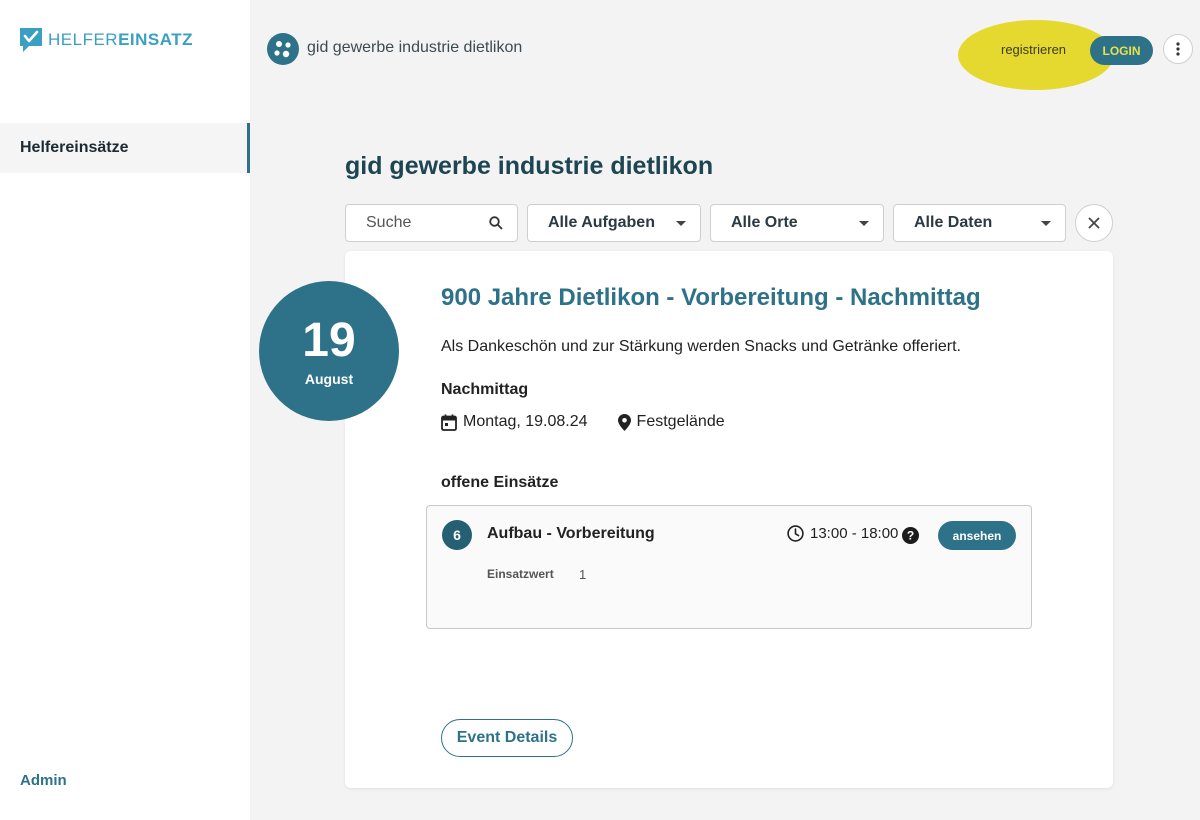 This screenshot has width=1200, height=820. Describe the element at coordinates (525, 421) in the screenshot. I see `event-date-text: Montag, 19.08.24` at that location.